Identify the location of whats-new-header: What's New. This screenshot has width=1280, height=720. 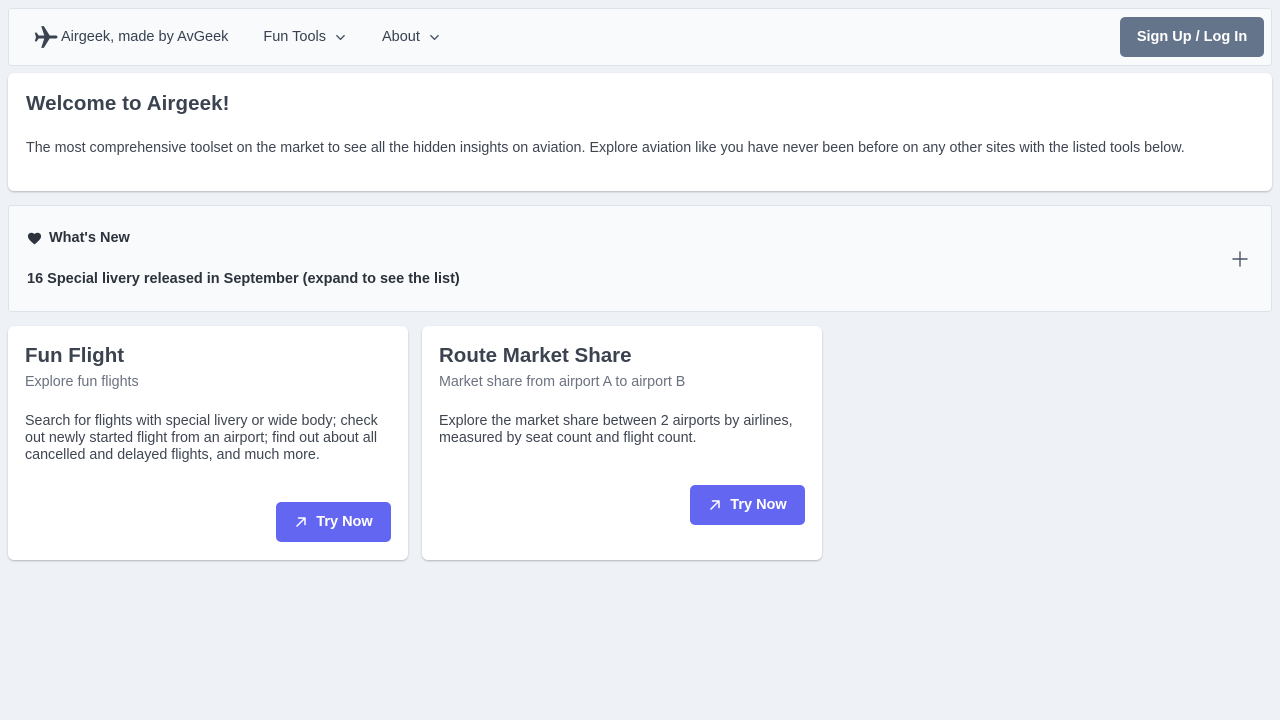
(640, 238).